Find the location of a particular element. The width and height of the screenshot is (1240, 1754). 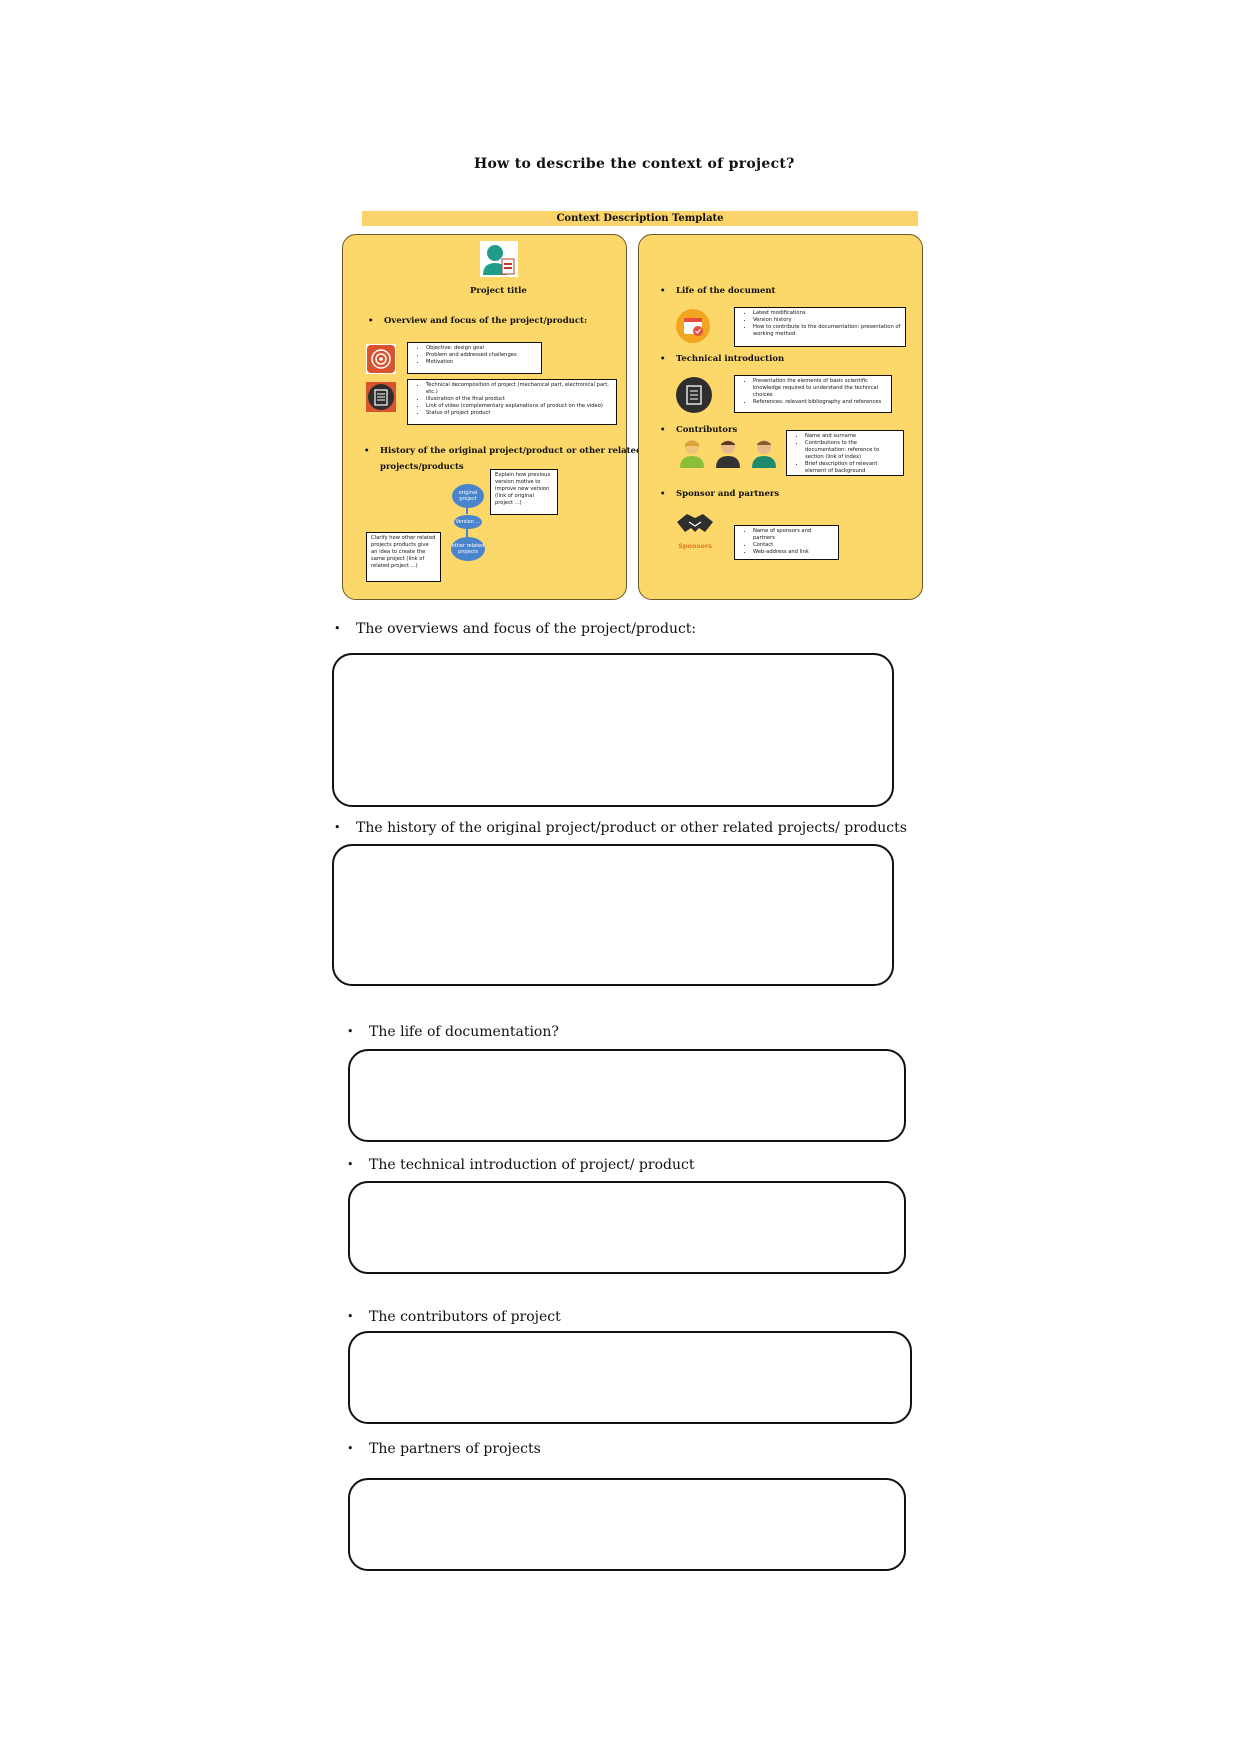

section-life-label: The life of documentation? is located at coordinates (453, 1032).